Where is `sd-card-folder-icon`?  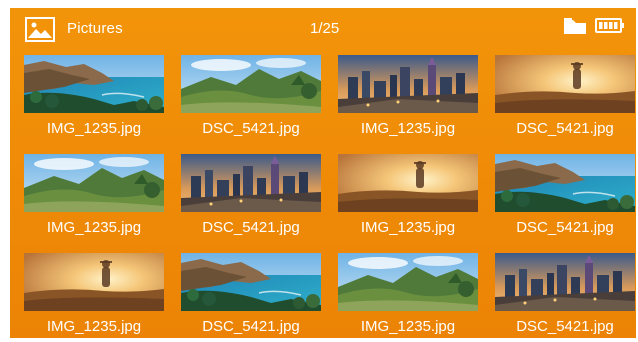 sd-card-folder-icon is located at coordinates (575, 26).